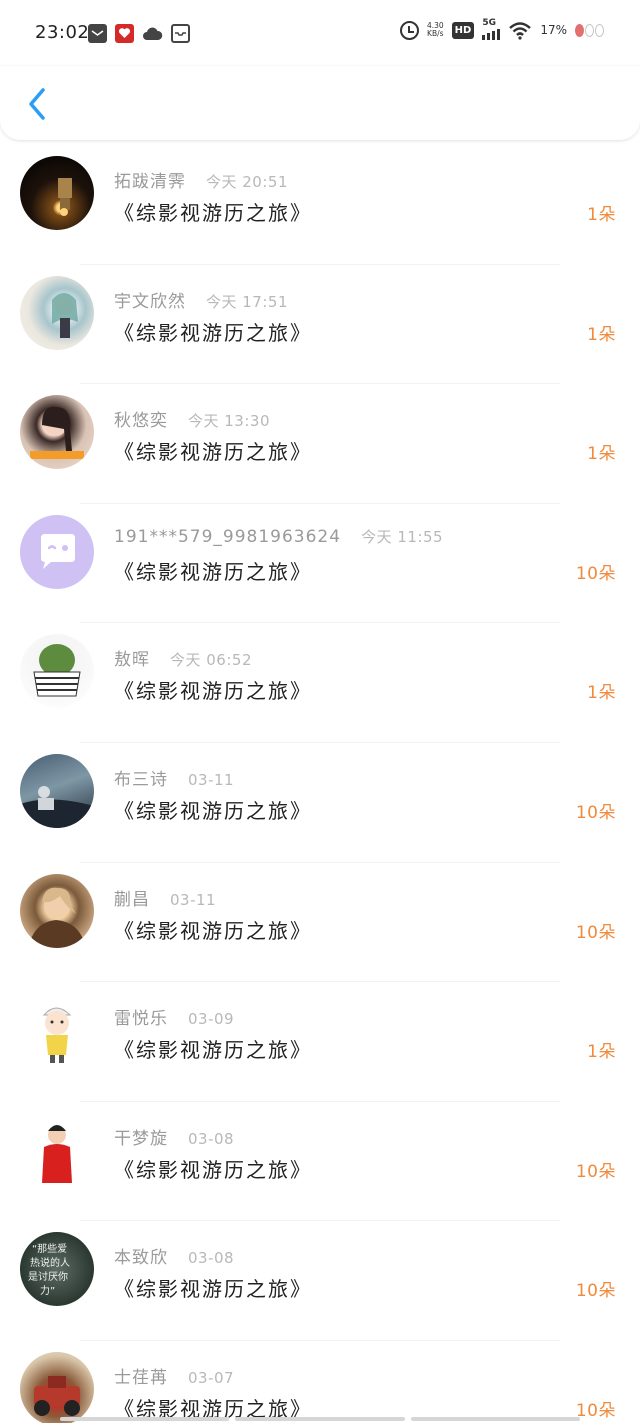 This screenshot has height=1423, width=640. Describe the element at coordinates (320, 325) in the screenshot. I see `list-item: 宇文欣然 今天 17:51 《综影视游历之旅》 1朵` at that location.